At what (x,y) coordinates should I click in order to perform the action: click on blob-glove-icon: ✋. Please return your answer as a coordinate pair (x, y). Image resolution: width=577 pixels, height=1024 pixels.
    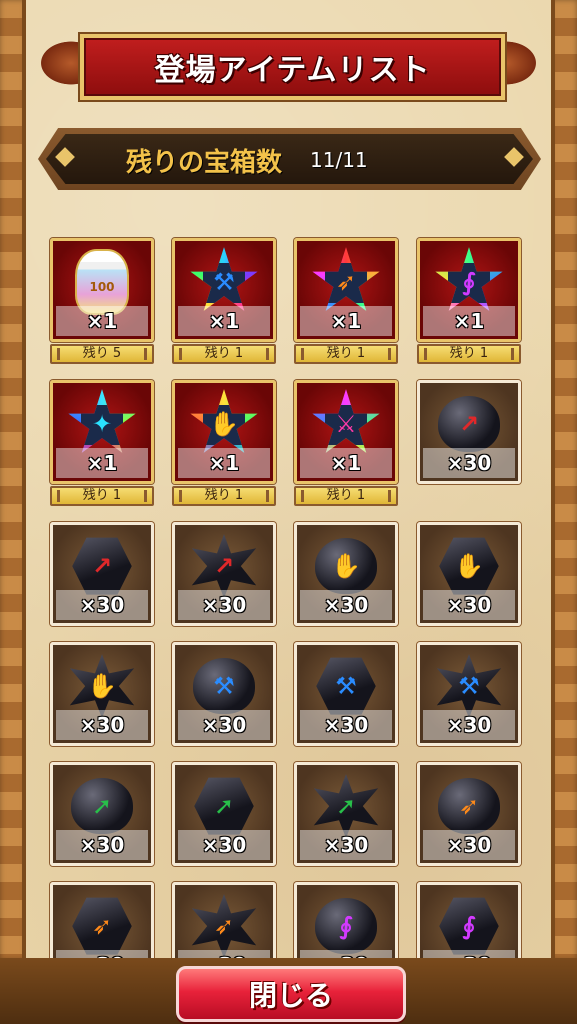
    Looking at the image, I should click on (346, 566).